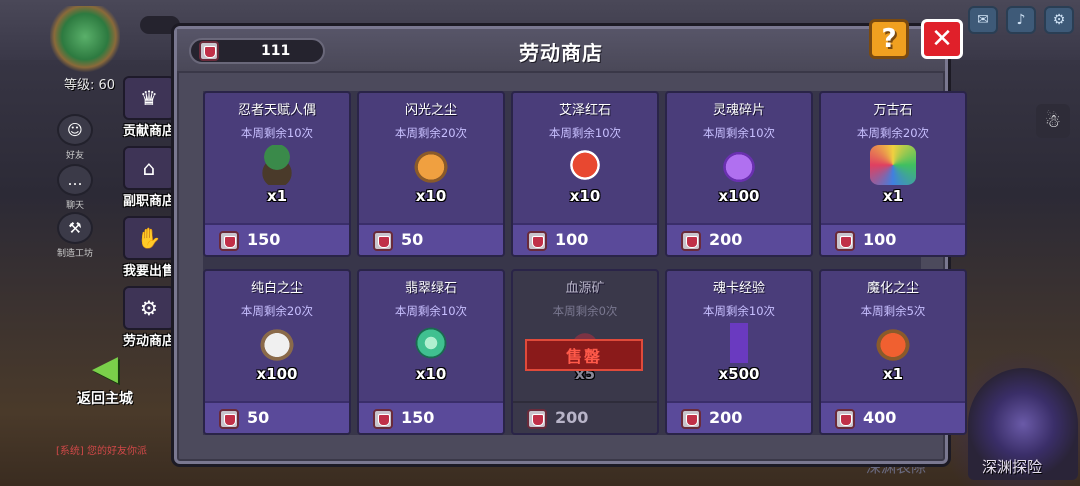 Image resolution: width=1080 pixels, height=486 pixels. Describe the element at coordinates (889, 39) in the screenshot. I see `help-button: ?` at that location.